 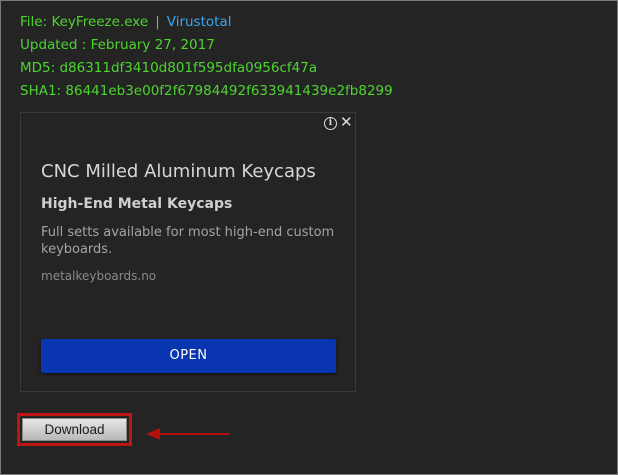 What do you see at coordinates (100, 22) in the screenshot?
I see `file-name: KeyFreeze.exe` at bounding box center [100, 22].